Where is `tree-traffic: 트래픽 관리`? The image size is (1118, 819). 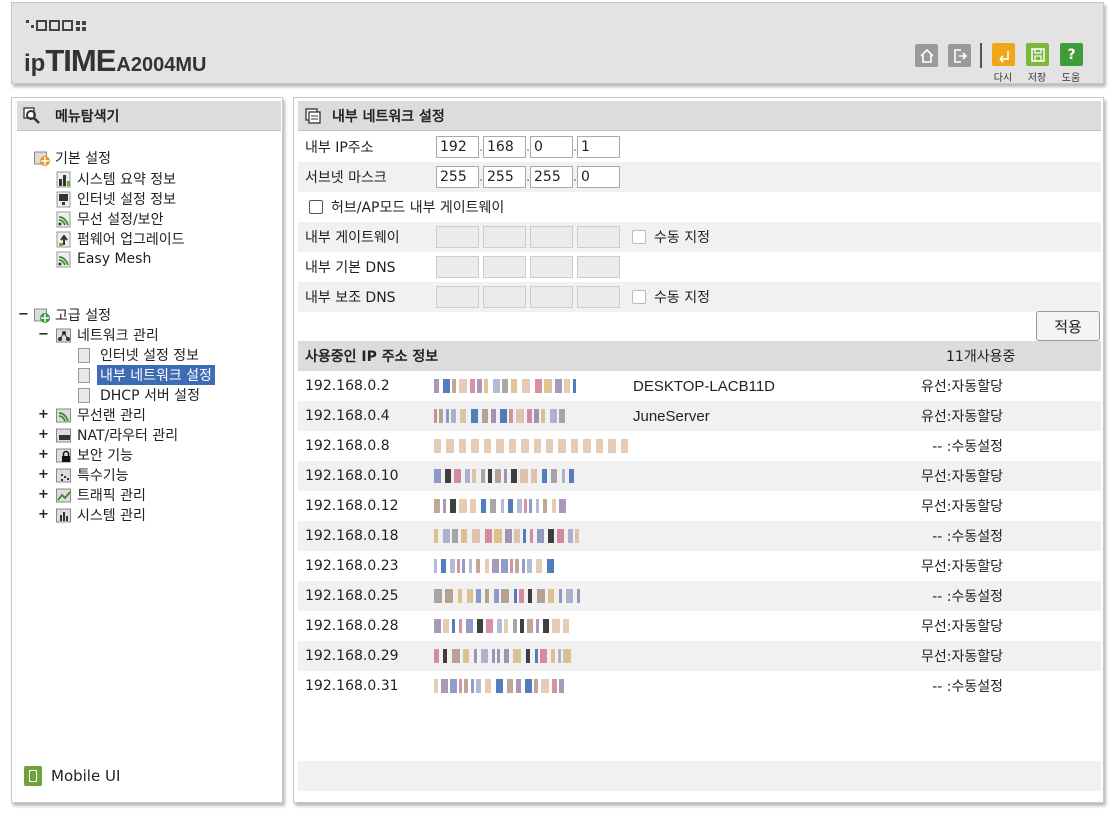
tree-traffic: 트래픽 관리 is located at coordinates (101, 495).